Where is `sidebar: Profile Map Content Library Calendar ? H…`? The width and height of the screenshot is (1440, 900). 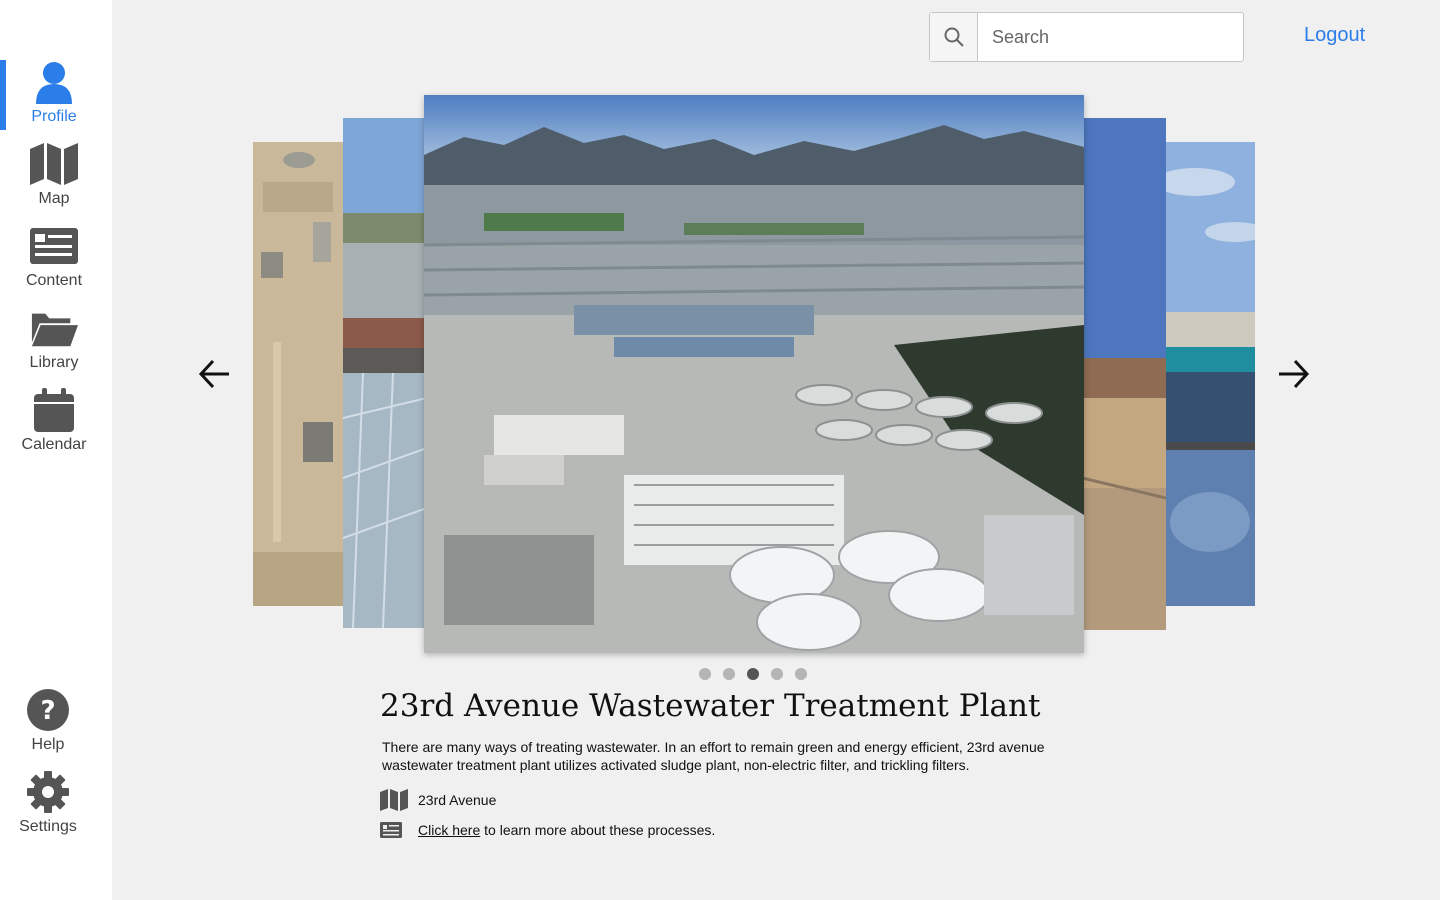
sidebar: Profile Map Content Library Calendar ? H… is located at coordinates (56, 450).